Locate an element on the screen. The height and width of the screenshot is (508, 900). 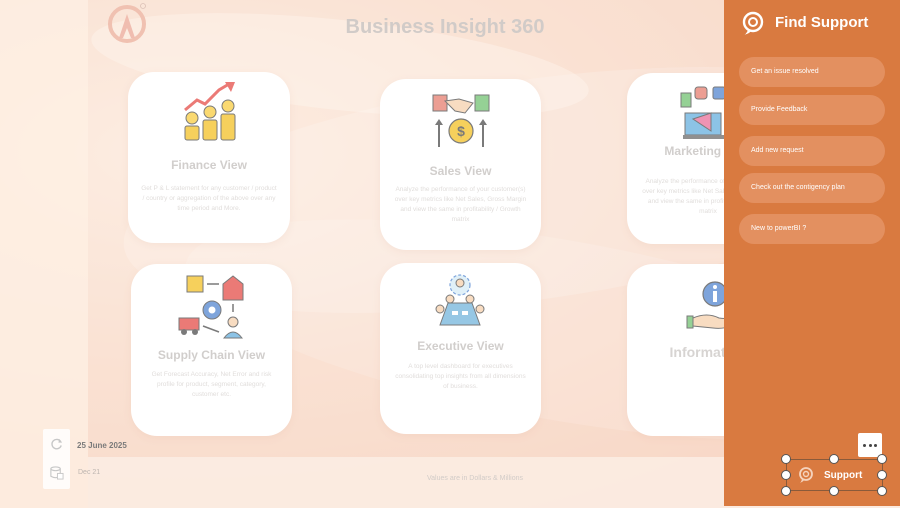
support-panel-title: Find Support is located at coordinates (822, 22).